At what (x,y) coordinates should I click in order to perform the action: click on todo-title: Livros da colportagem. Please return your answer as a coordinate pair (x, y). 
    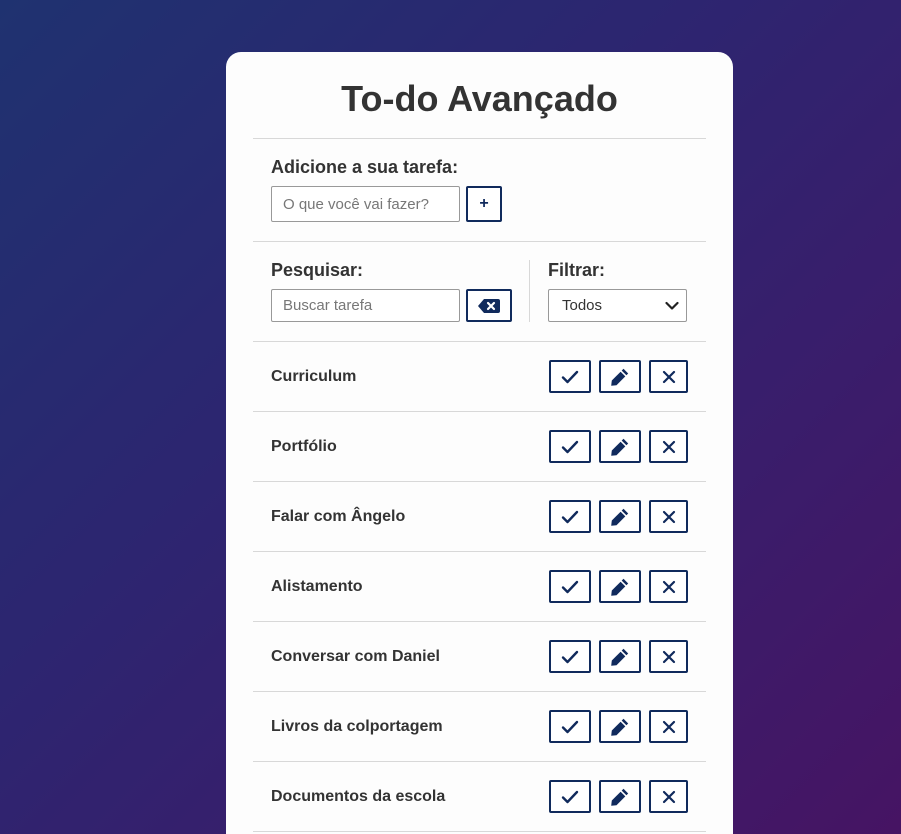
    Looking at the image, I should click on (357, 726).